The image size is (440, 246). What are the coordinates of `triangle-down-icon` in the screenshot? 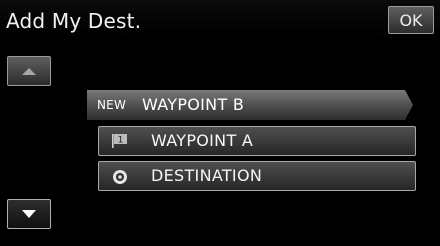 It's located at (29, 214).